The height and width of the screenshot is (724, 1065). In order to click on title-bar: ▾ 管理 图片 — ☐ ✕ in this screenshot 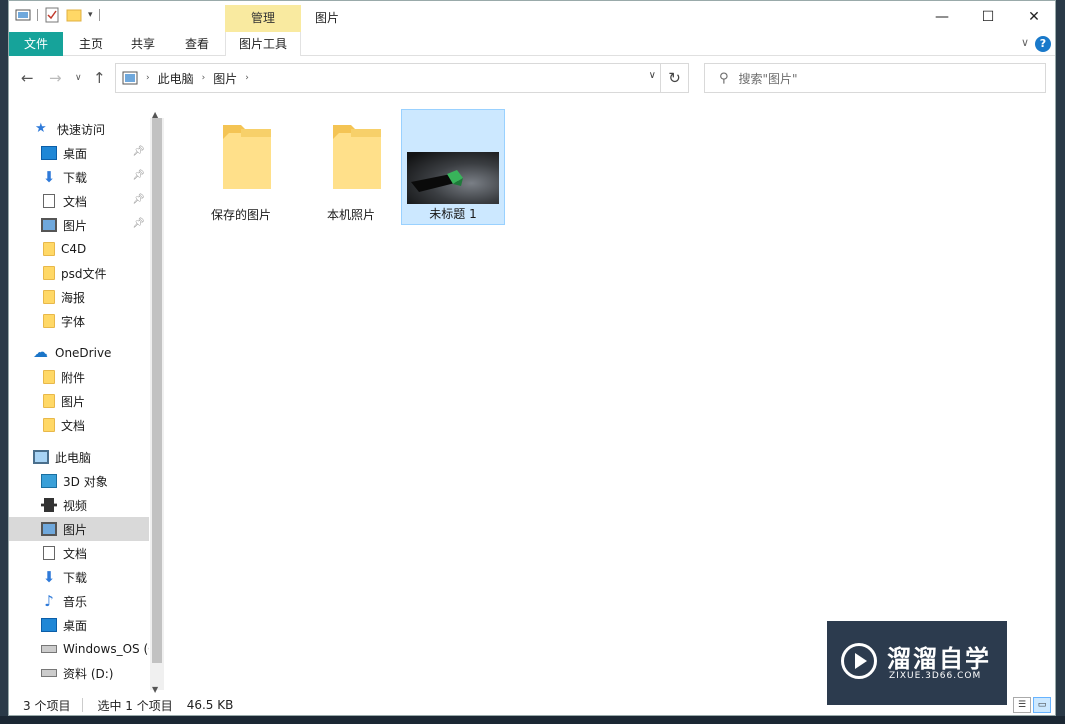, I will do `click(532, 16)`.